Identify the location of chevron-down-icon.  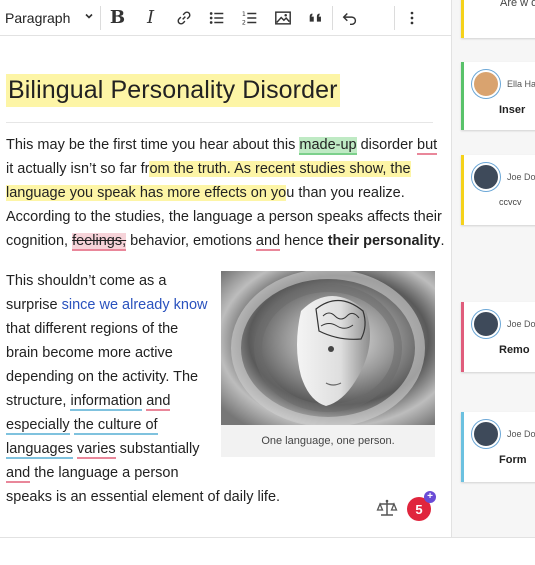
(89, 17).